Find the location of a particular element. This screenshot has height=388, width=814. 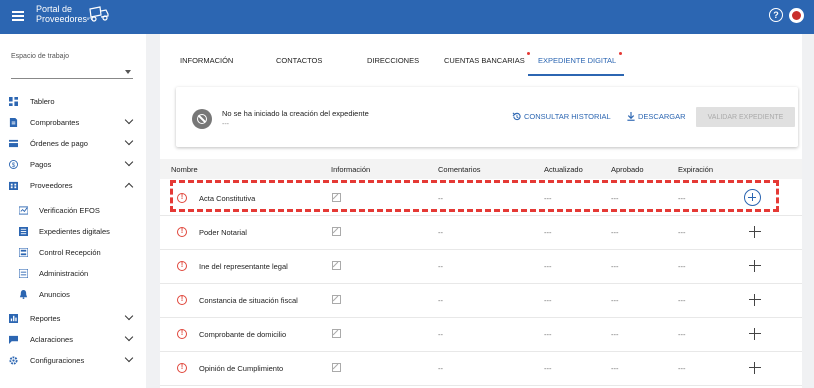

sidebar-item-pagos: $ Pagos is located at coordinates (73, 164).